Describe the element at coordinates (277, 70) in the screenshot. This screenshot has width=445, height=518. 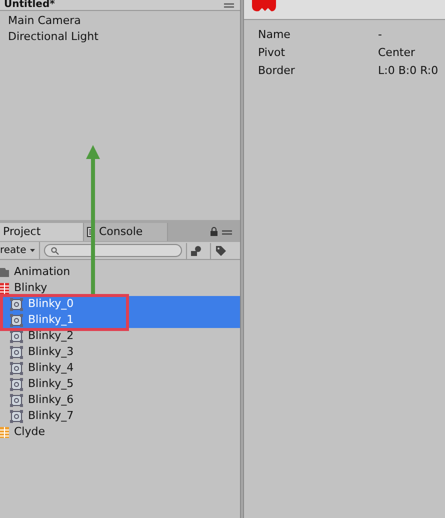
I see `property-label: Border` at that location.